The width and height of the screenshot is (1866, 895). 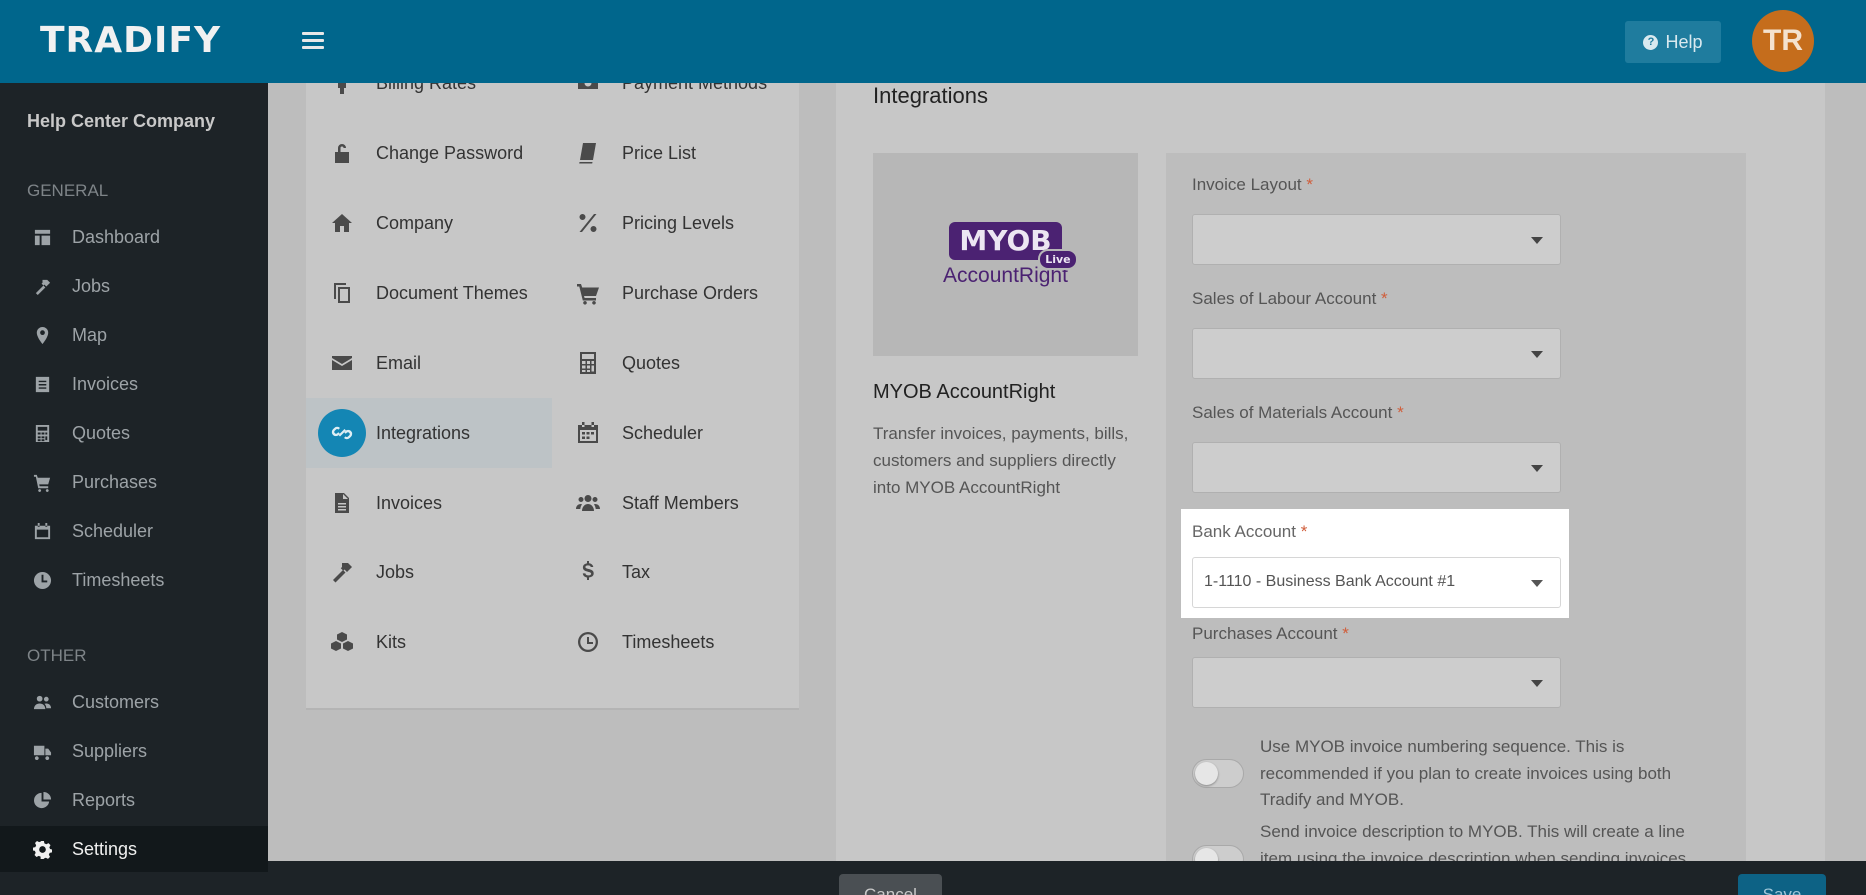 What do you see at coordinates (664, 572) in the screenshot?
I see `menu-item-tax: Tax` at bounding box center [664, 572].